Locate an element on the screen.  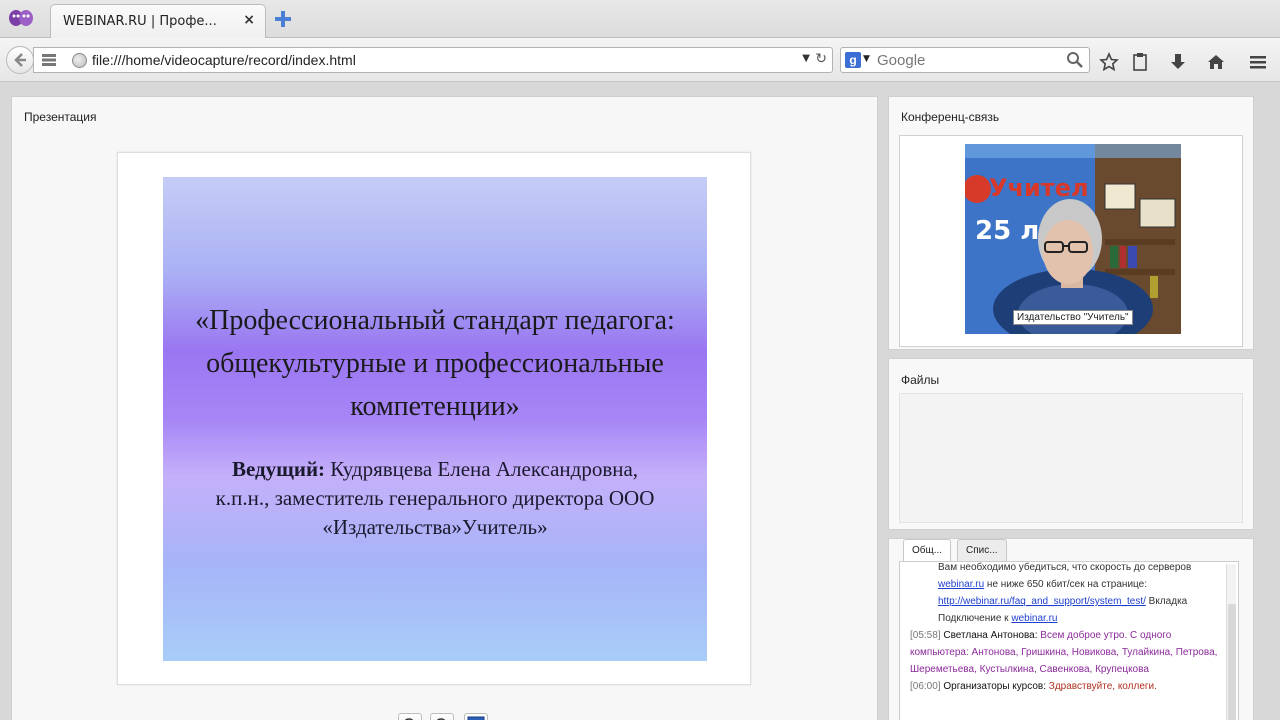
video-banner-text: Учител is located at coordinates (1039, 188).